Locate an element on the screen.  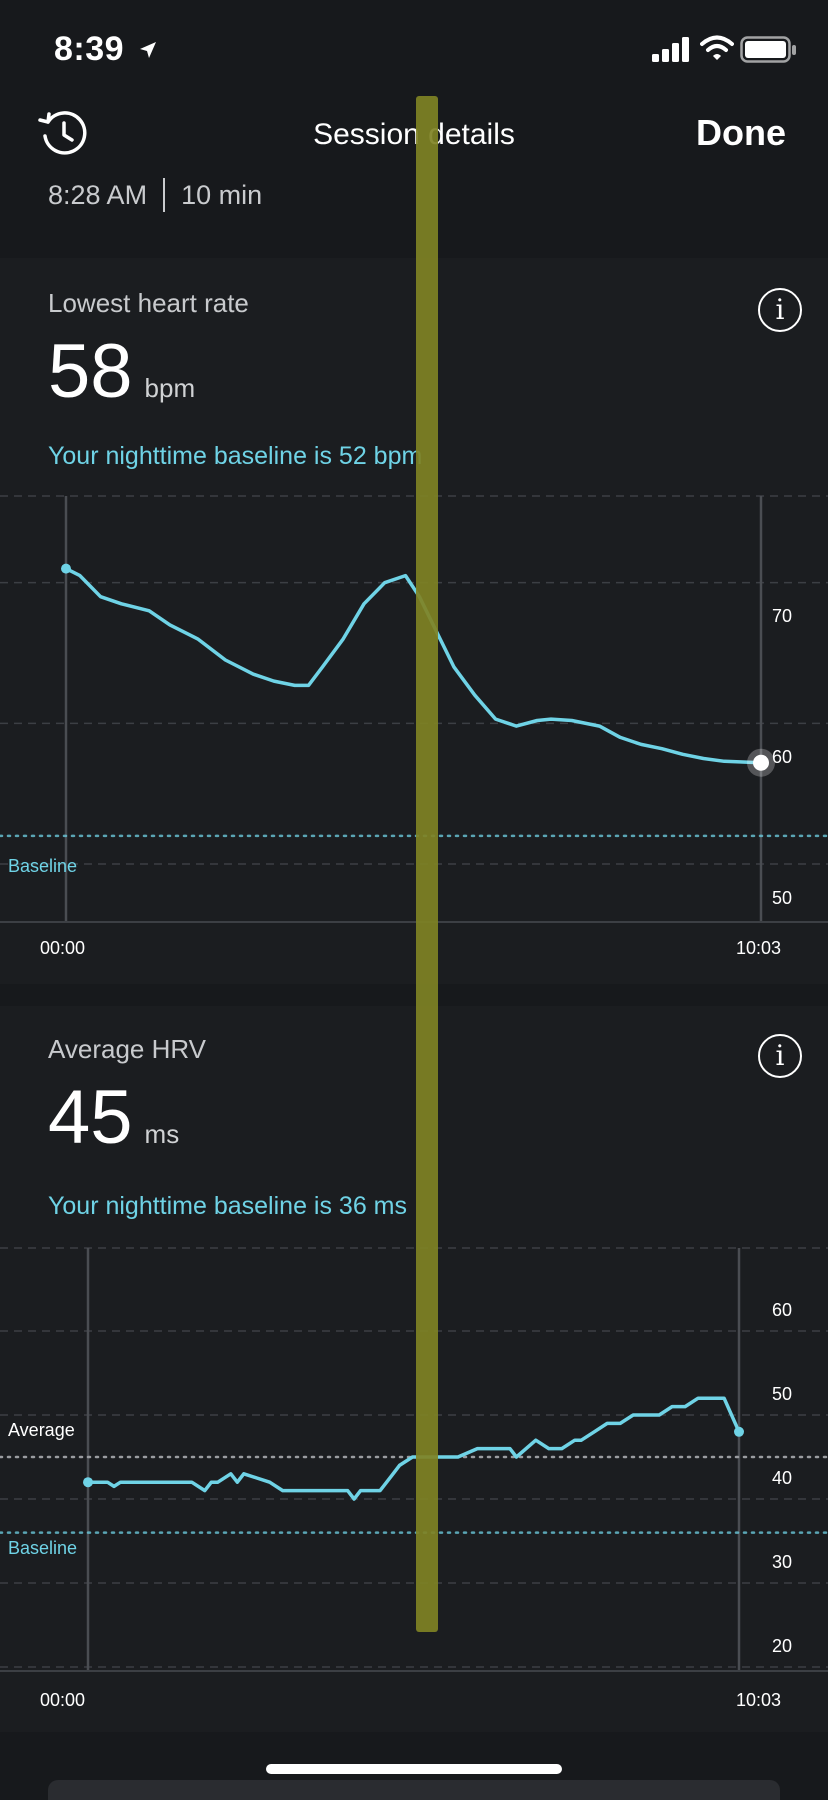
y-tick-label: 40 is located at coordinates (782, 1478).